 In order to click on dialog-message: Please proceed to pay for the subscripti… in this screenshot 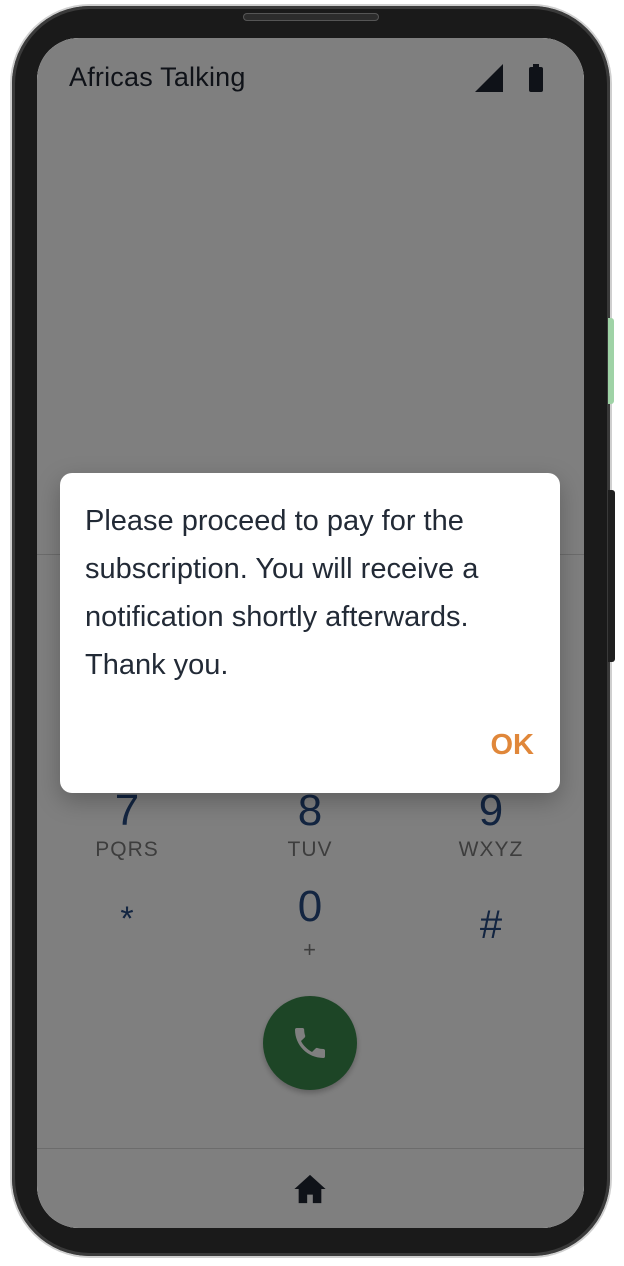, I will do `click(282, 593)`.